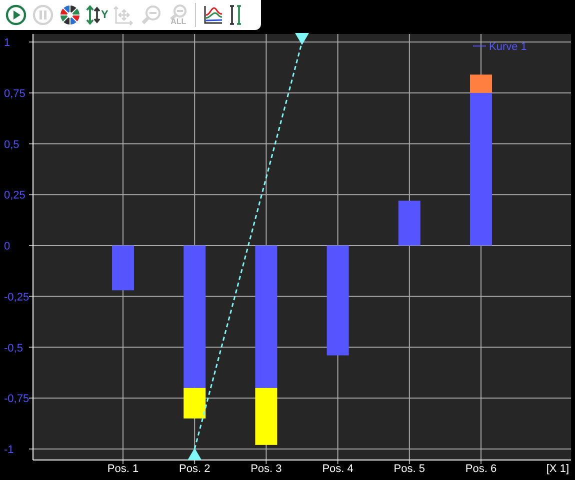  What do you see at coordinates (12, 144) in the screenshot?
I see `y-tick-label: 0,5` at bounding box center [12, 144].